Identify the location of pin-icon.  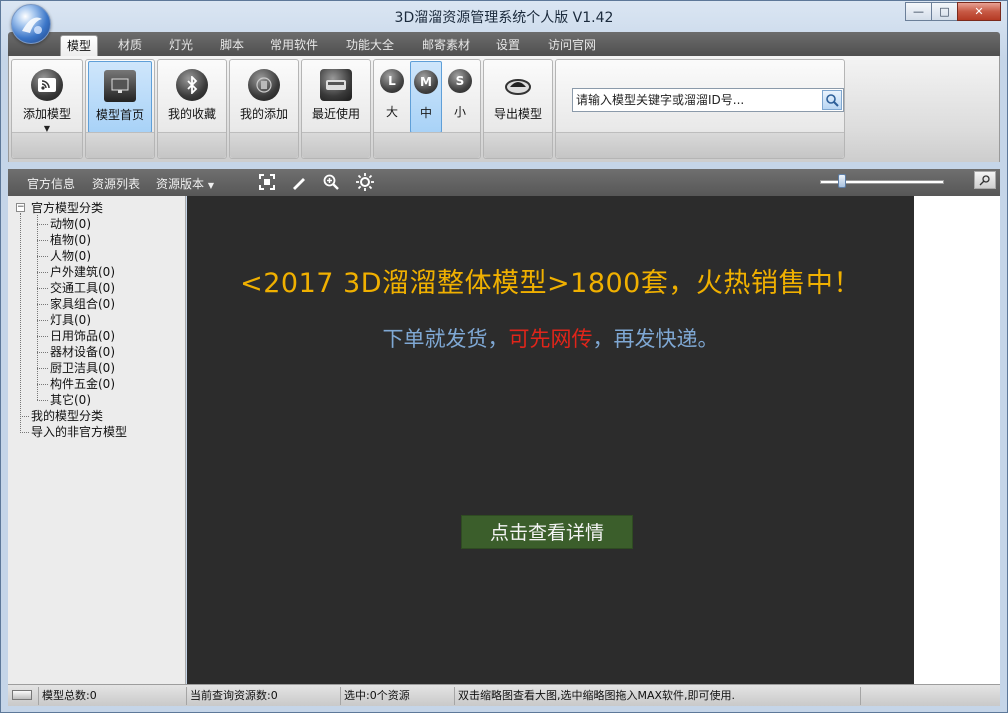
(985, 180).